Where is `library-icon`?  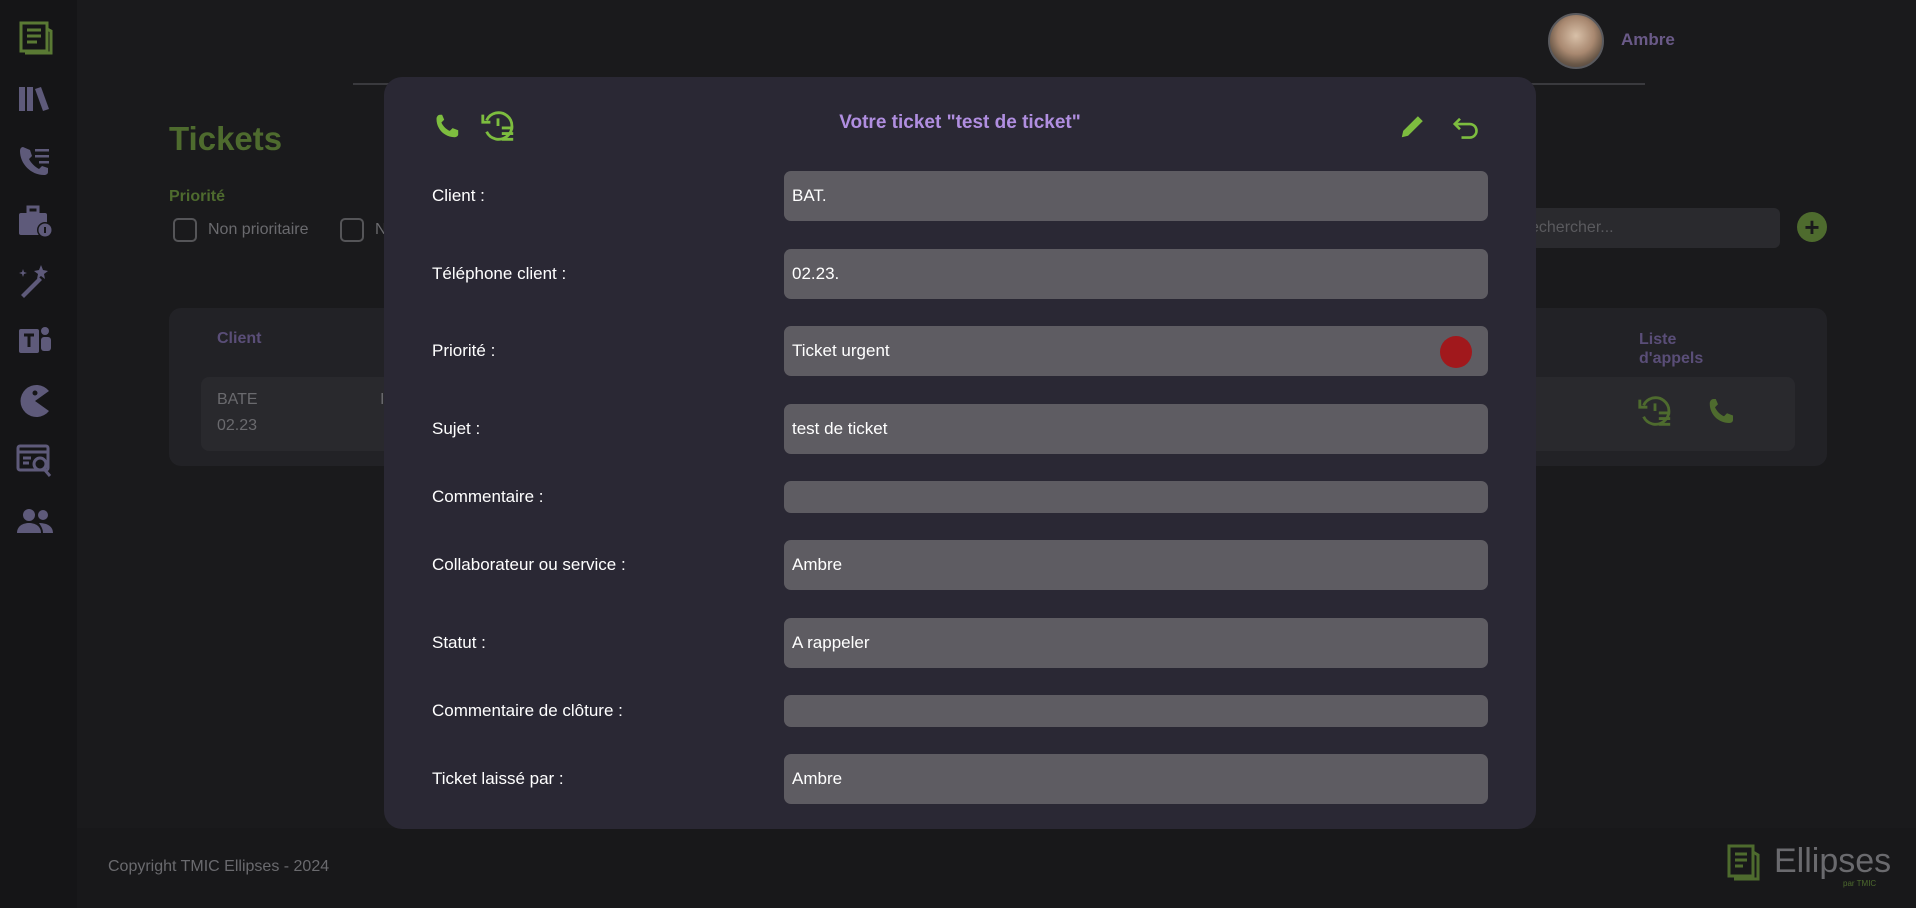
library-icon is located at coordinates (35, 99).